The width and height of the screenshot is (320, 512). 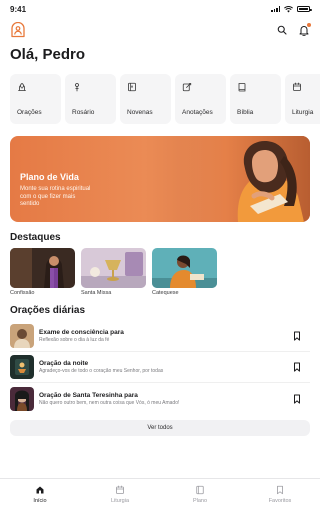 I want to click on rosary-icon, so click(x=77, y=87).